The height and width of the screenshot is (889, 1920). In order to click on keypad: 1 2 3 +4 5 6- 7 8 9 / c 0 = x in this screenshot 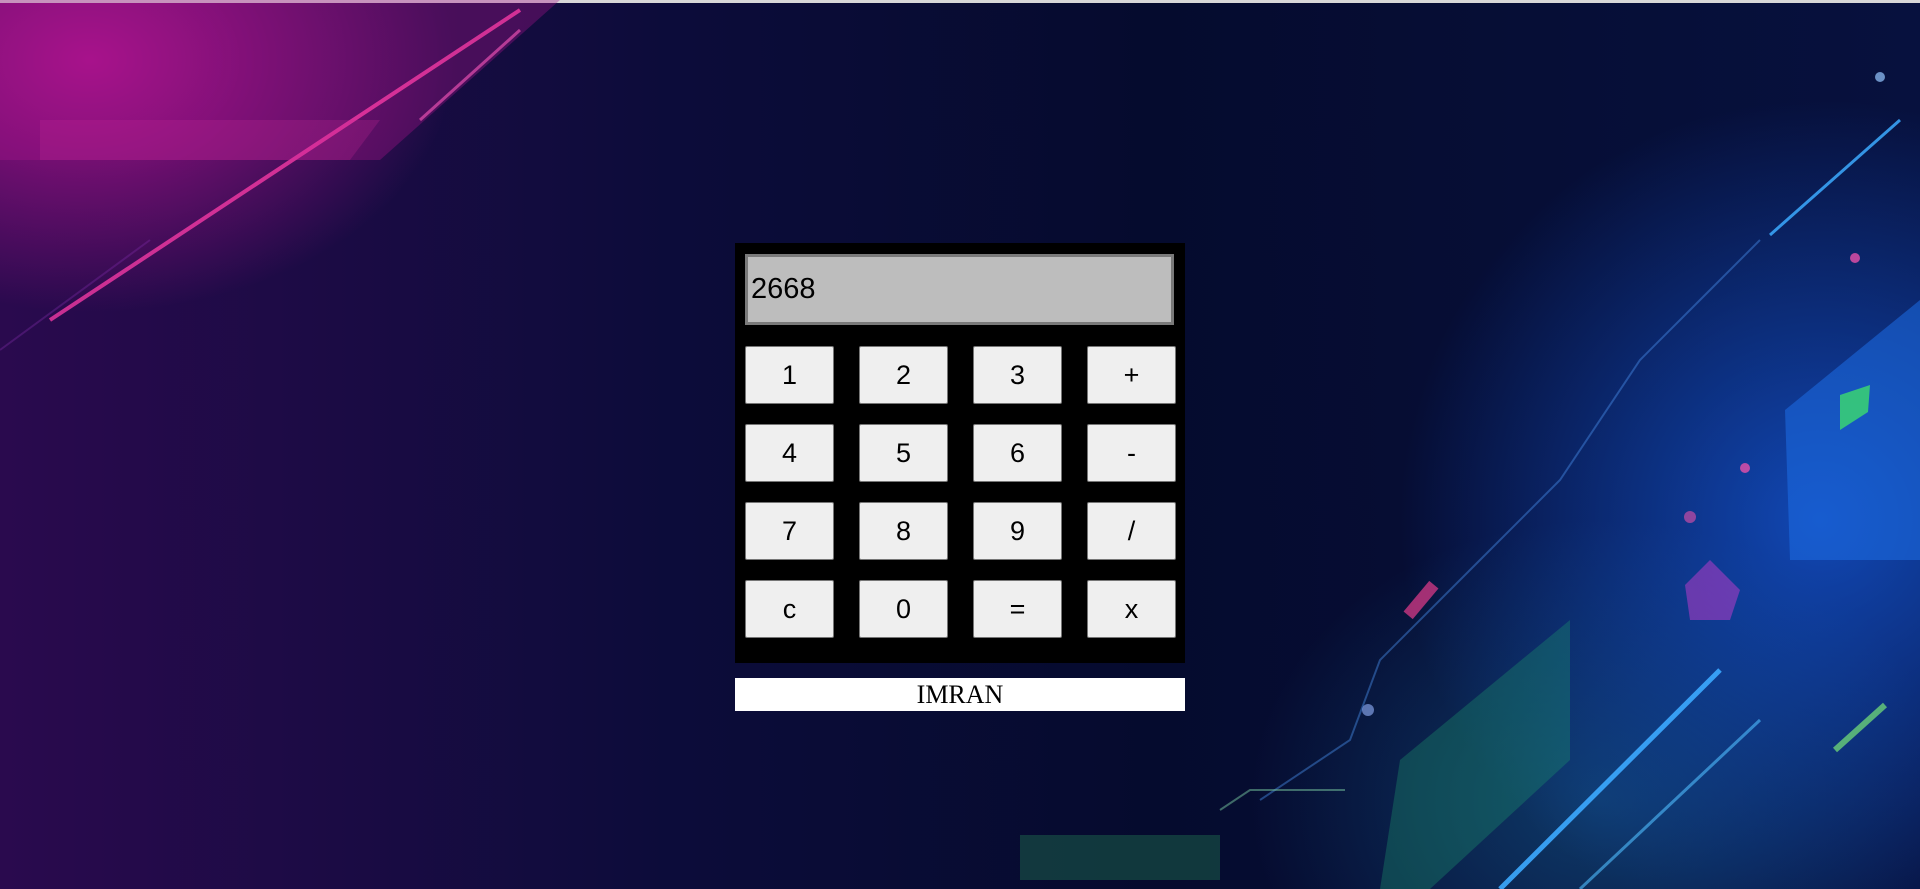, I will do `click(960, 492)`.